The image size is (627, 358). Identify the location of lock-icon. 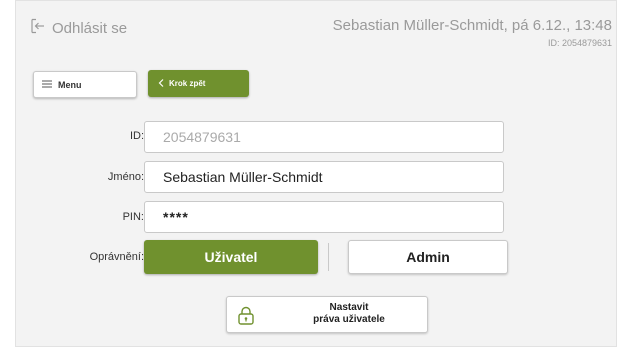
(246, 318).